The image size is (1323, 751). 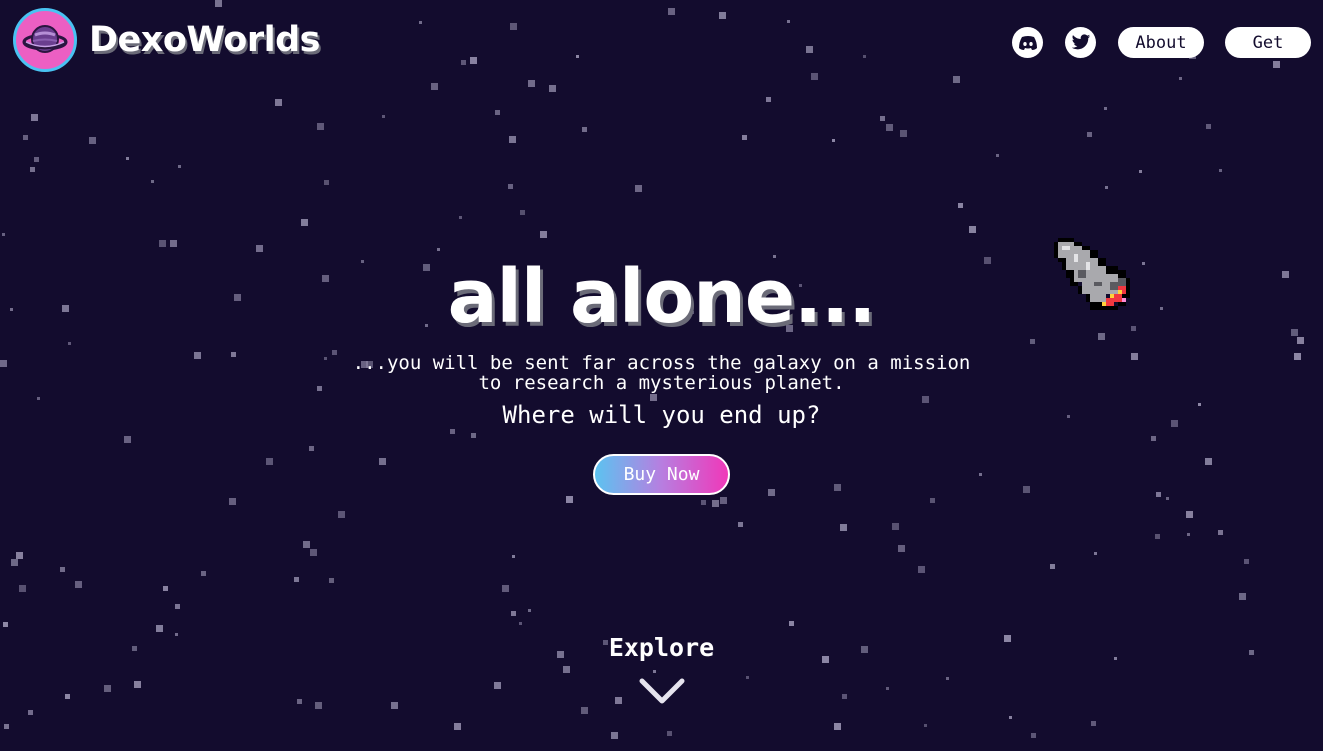 I want to click on buy-now-button: Buy Now, so click(x=661, y=474).